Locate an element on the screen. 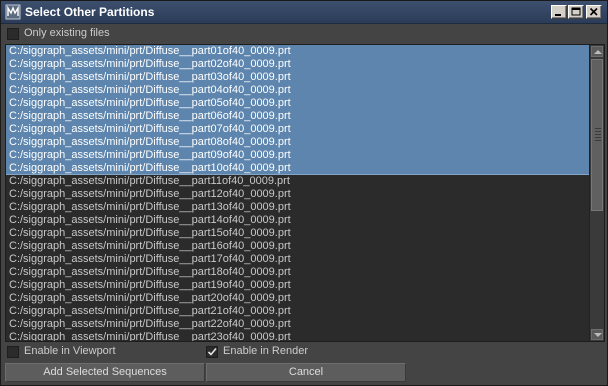 The height and width of the screenshot is (386, 608). only-existing-label: Only existing files is located at coordinates (67, 33).